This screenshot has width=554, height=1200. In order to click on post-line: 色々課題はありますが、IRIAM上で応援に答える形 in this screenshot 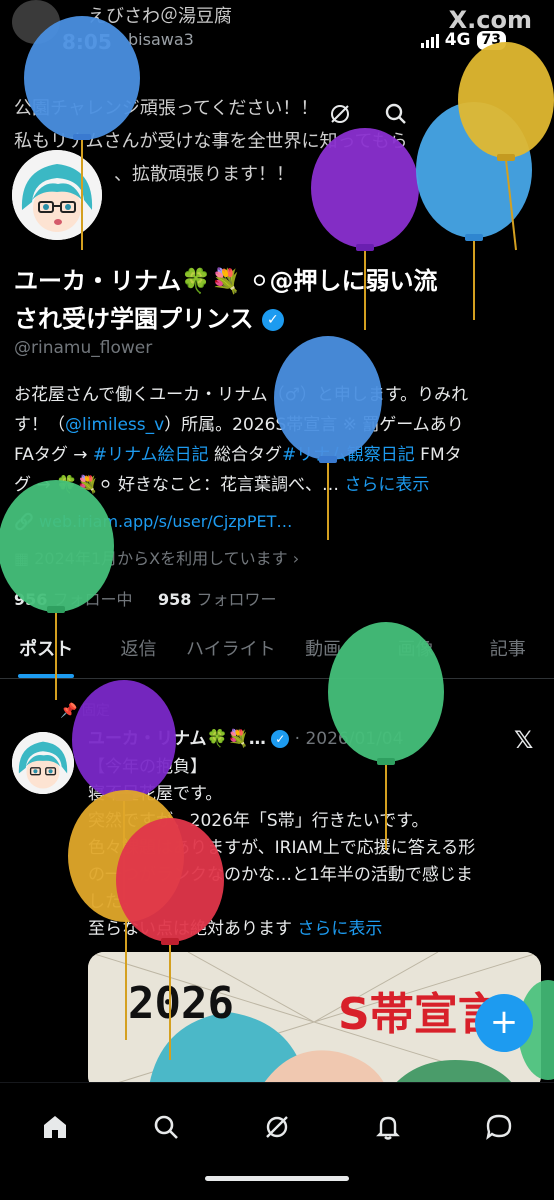, I will do `click(282, 848)`.